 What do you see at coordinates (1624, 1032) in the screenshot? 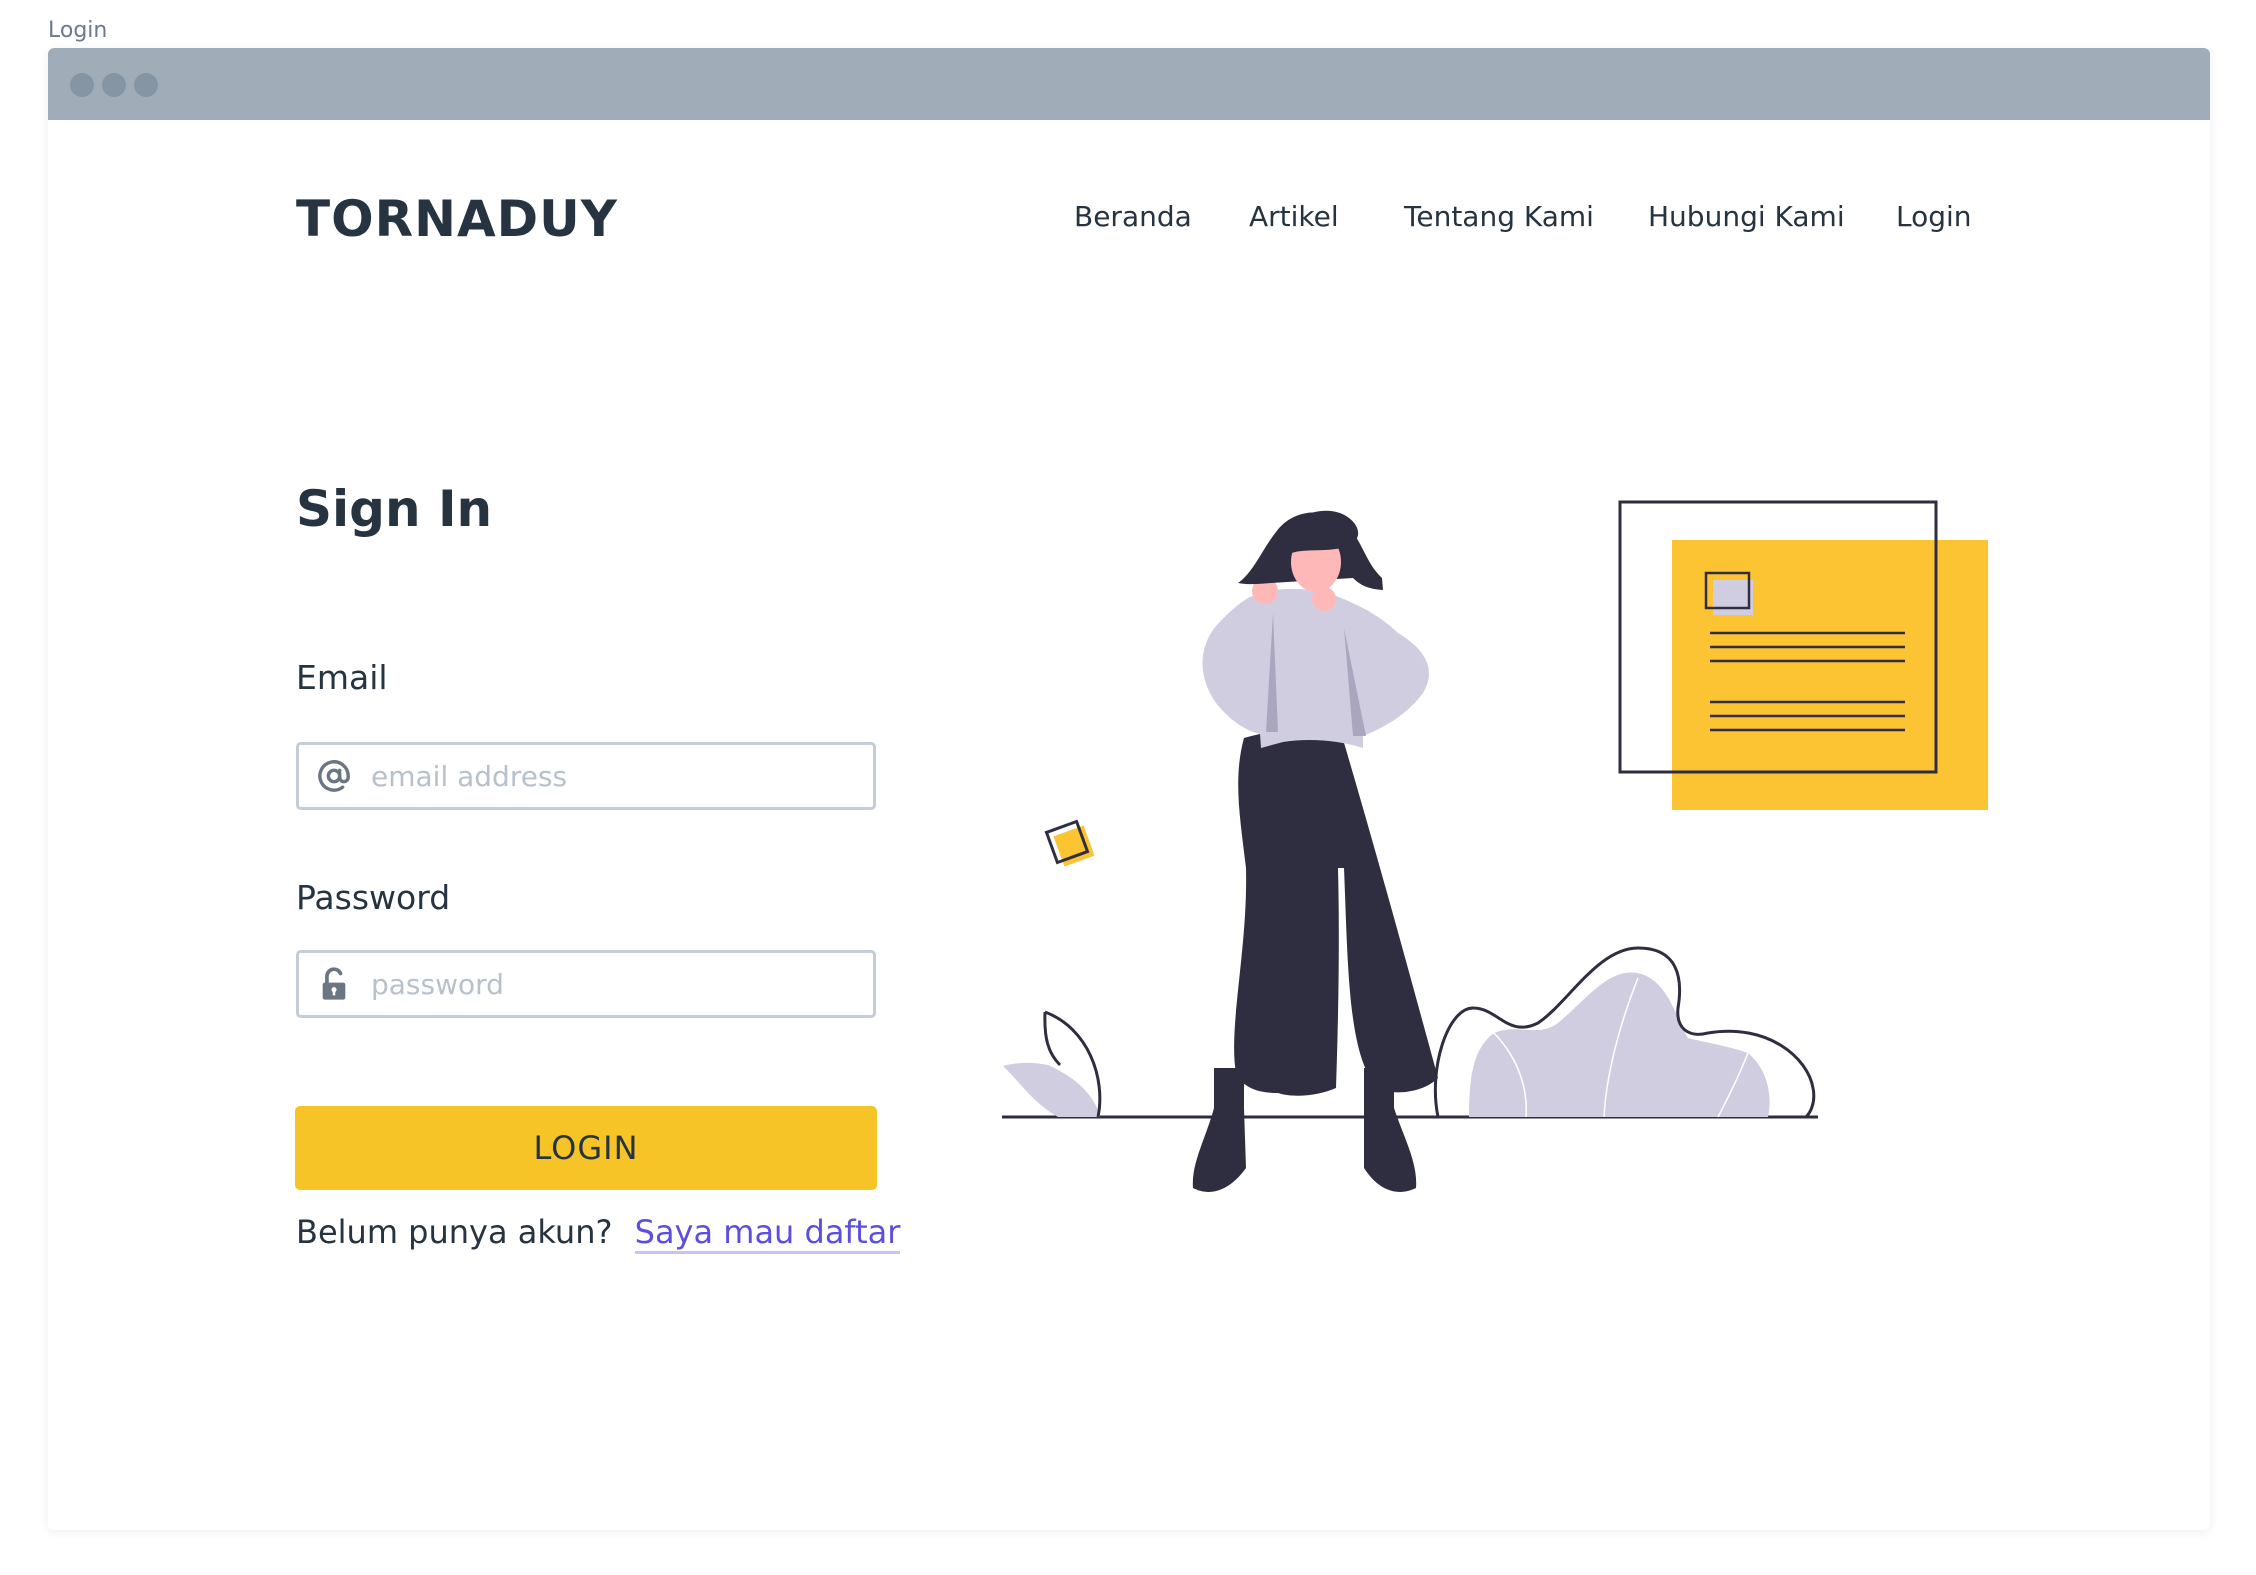
I see `bush-illustration` at bounding box center [1624, 1032].